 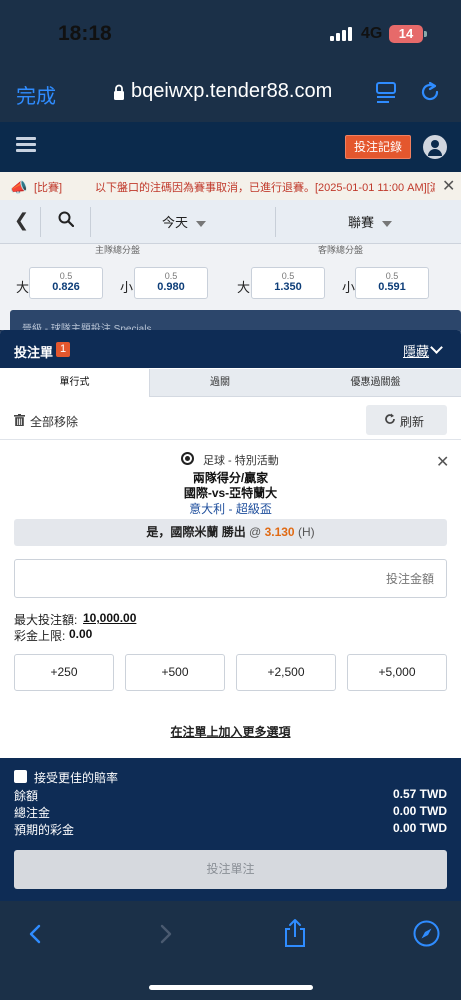 What do you see at coordinates (196, 532) in the screenshot?
I see `selection-pick: 是，國際米蘭 勝出` at bounding box center [196, 532].